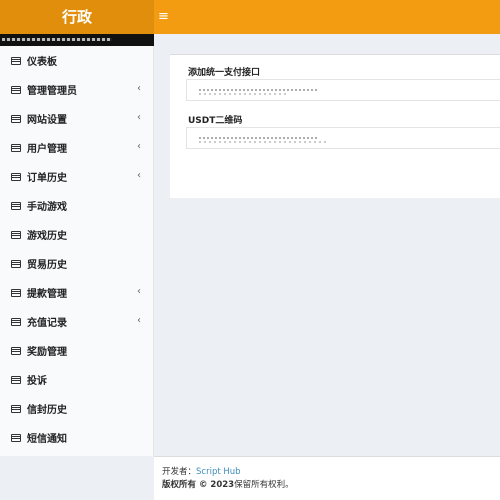  Describe the element at coordinates (47, 294) in the screenshot. I see `sidebar-item-label: 提款管理` at that location.